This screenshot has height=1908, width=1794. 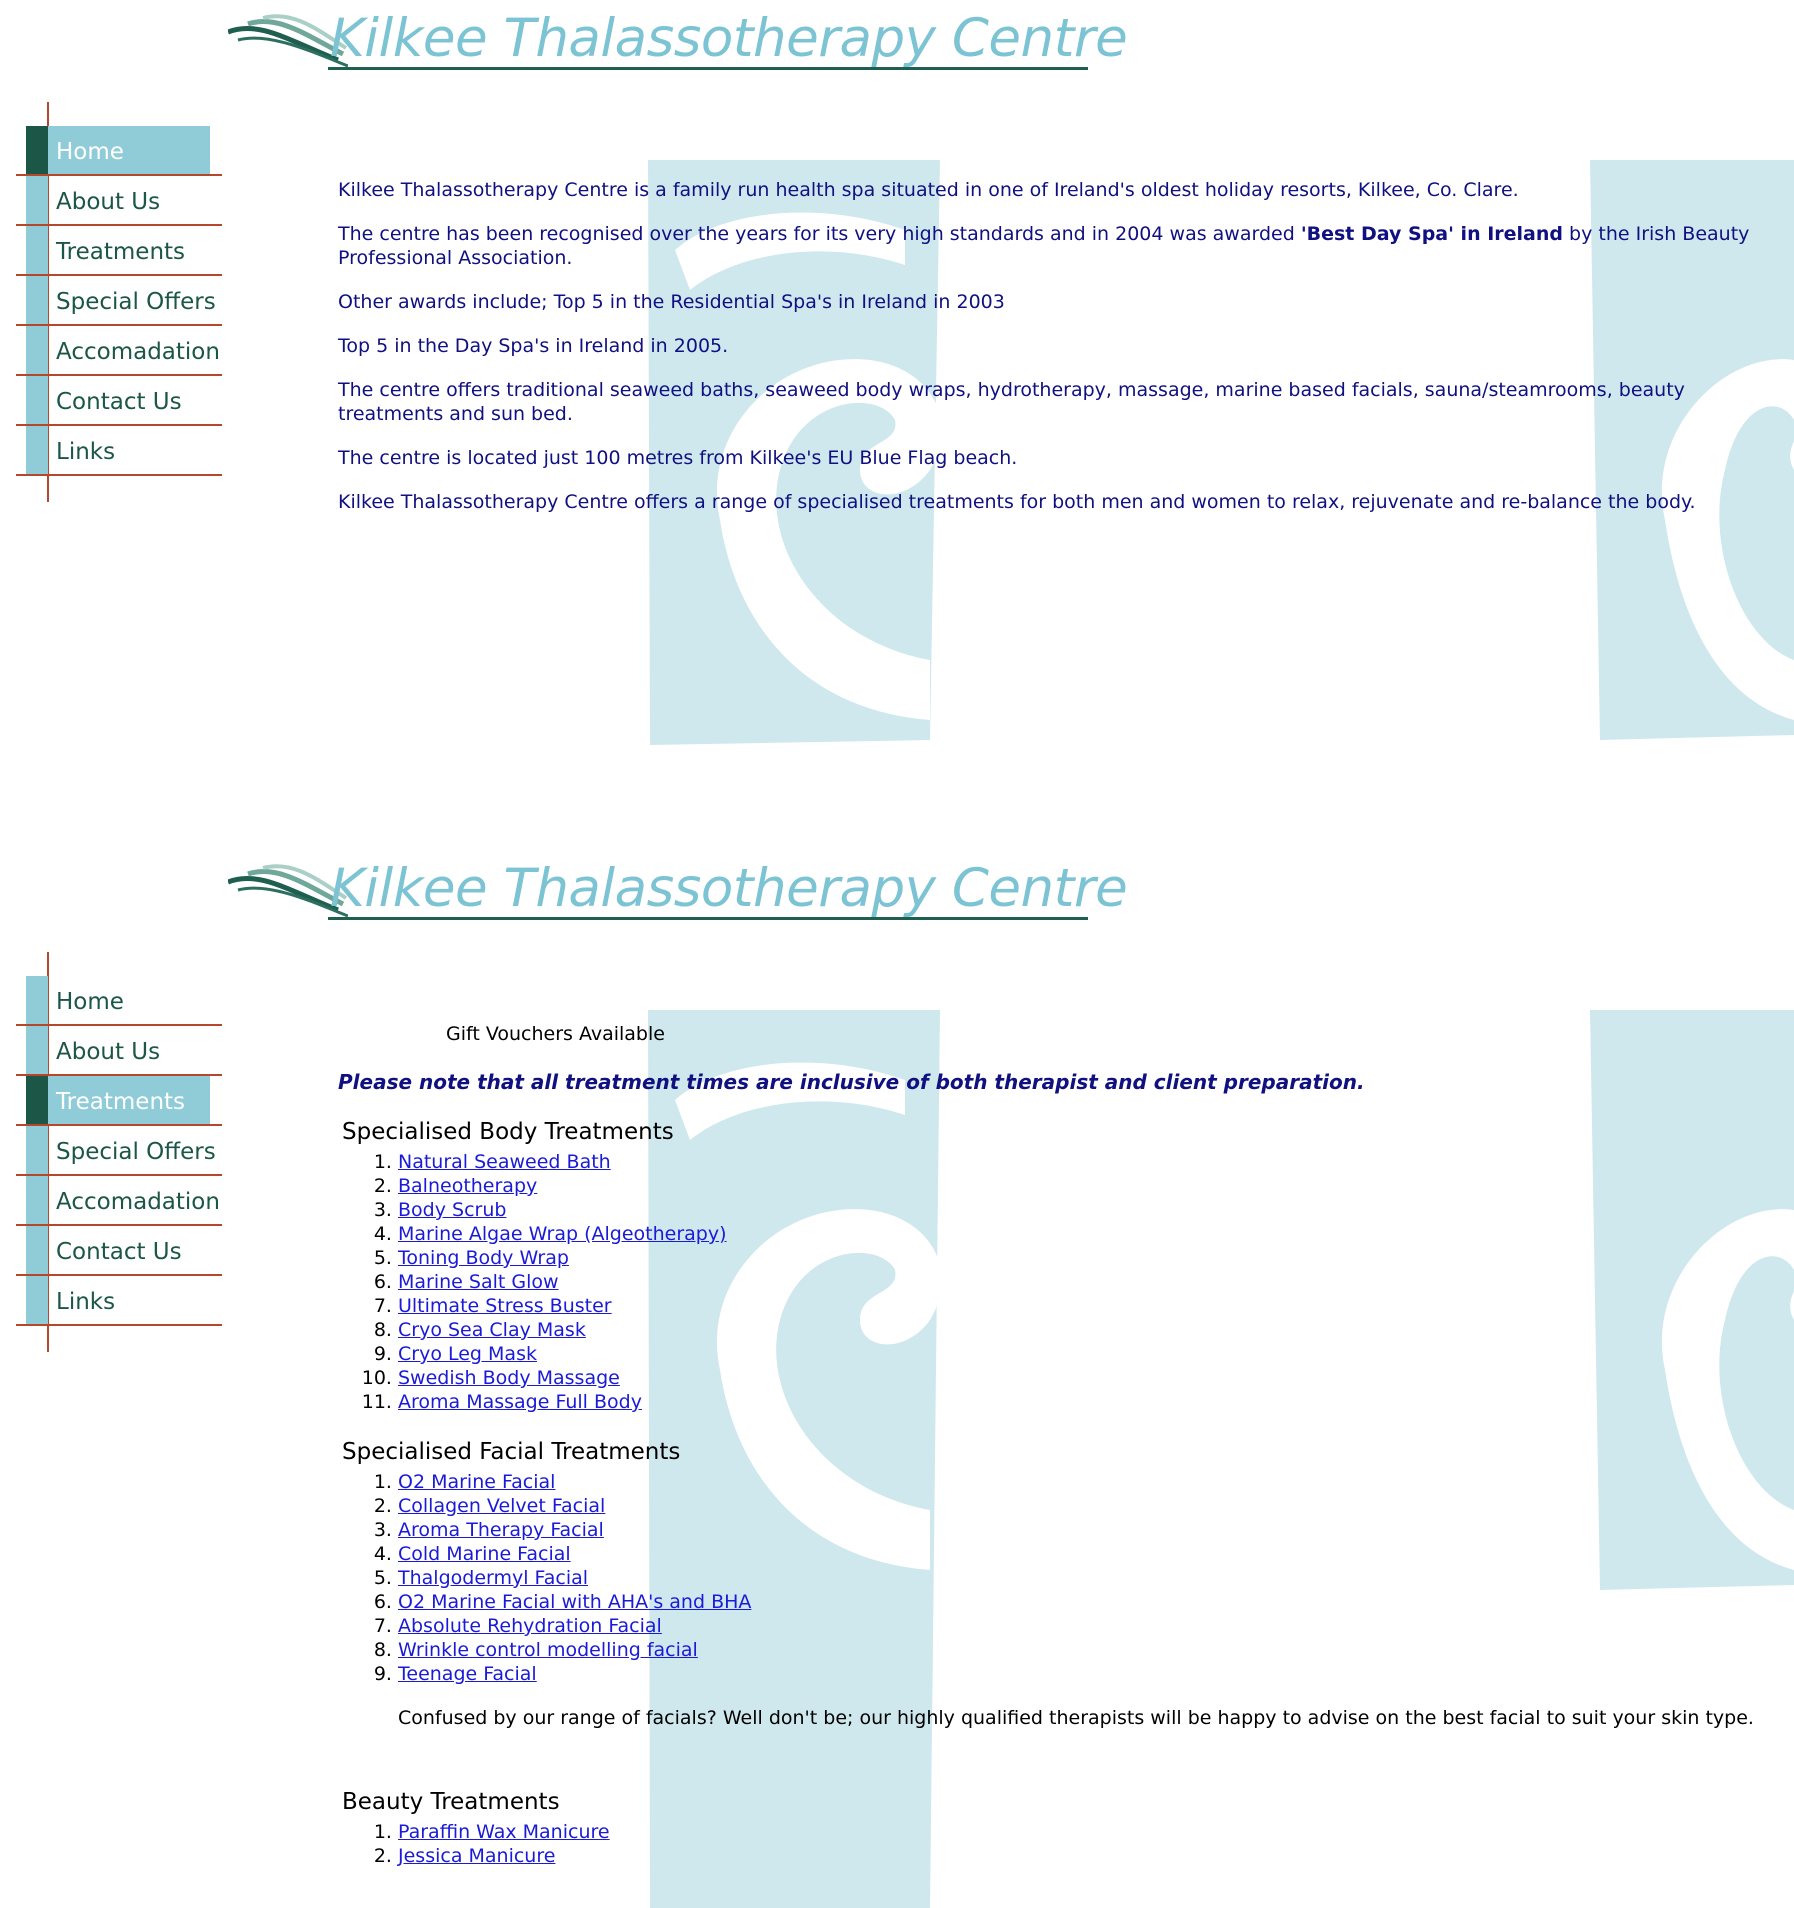 I want to click on treatment-link: Absolute Rehydration Facial, so click(x=530, y=1626).